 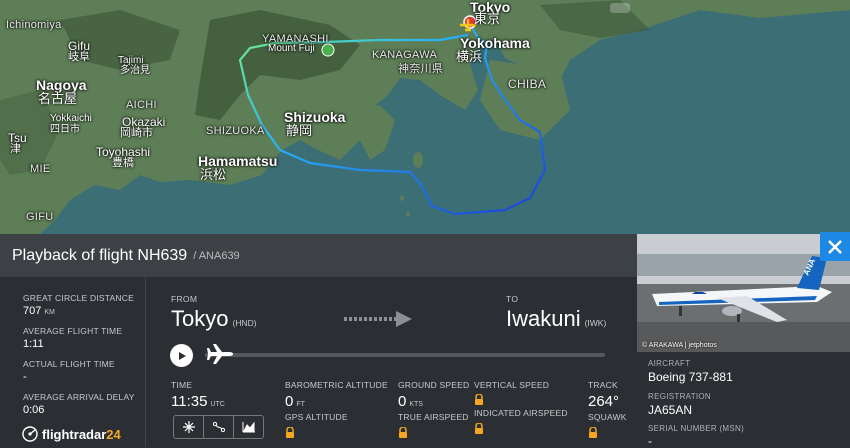 What do you see at coordinates (318, 255) in the screenshot?
I see `panel-header: Playback of flight NH639 / ANA639` at bounding box center [318, 255].